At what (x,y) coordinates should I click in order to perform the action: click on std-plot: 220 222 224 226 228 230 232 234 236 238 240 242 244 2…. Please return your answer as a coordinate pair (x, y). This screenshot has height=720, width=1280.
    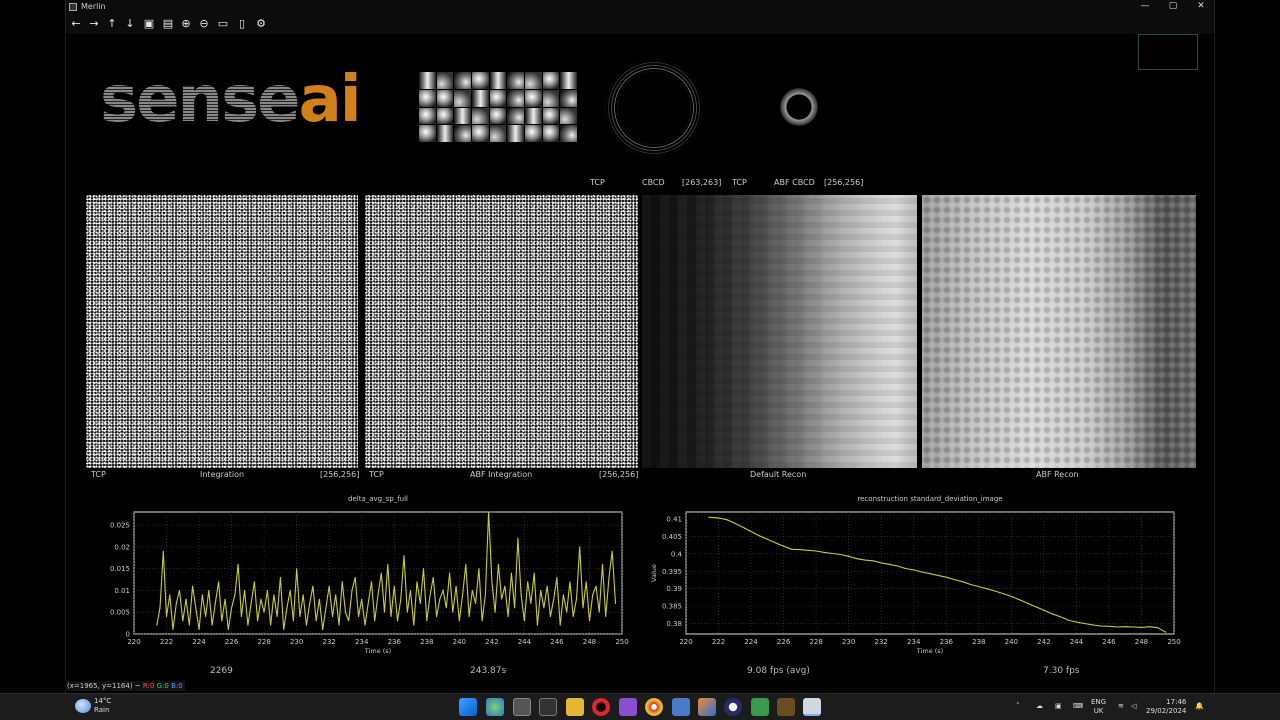
    Looking at the image, I should click on (916, 584).